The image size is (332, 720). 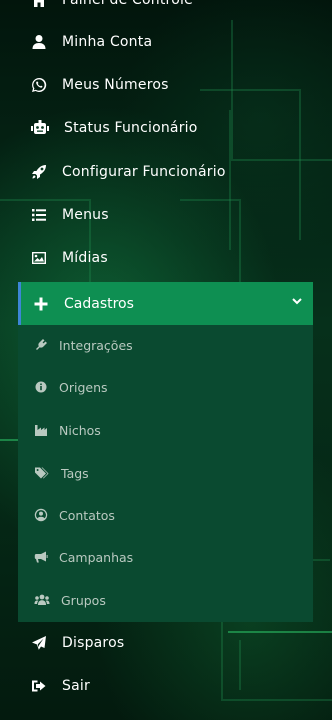 What do you see at coordinates (99, 303) in the screenshot?
I see `sidebar-item-label: Cadastros` at bounding box center [99, 303].